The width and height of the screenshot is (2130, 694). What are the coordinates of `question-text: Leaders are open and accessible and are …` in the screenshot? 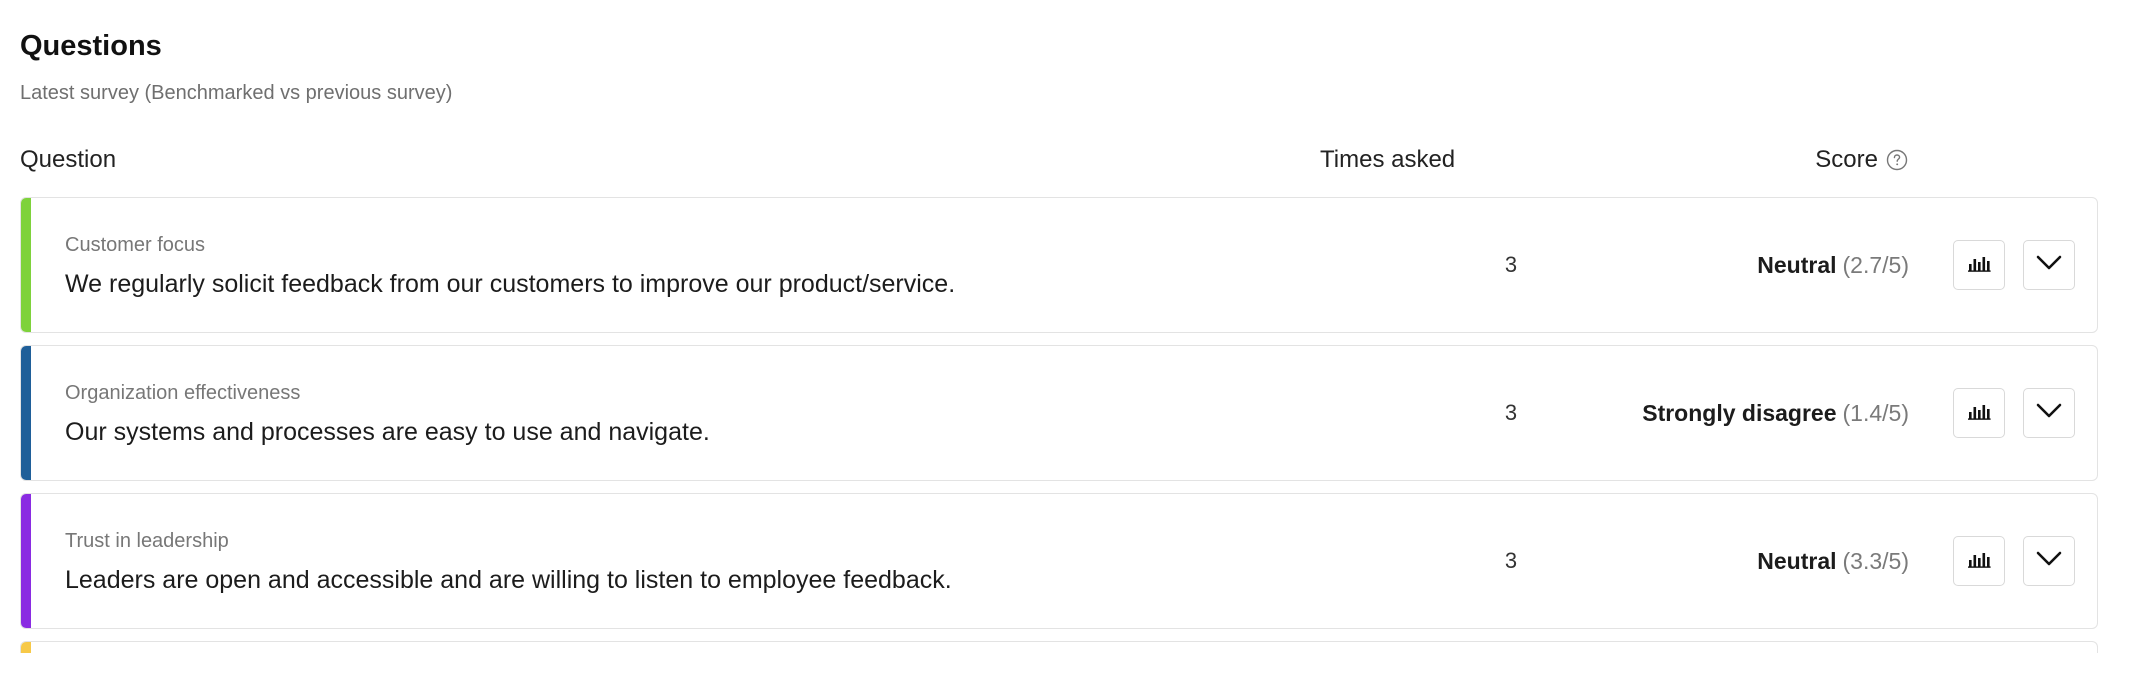 It's located at (508, 580).